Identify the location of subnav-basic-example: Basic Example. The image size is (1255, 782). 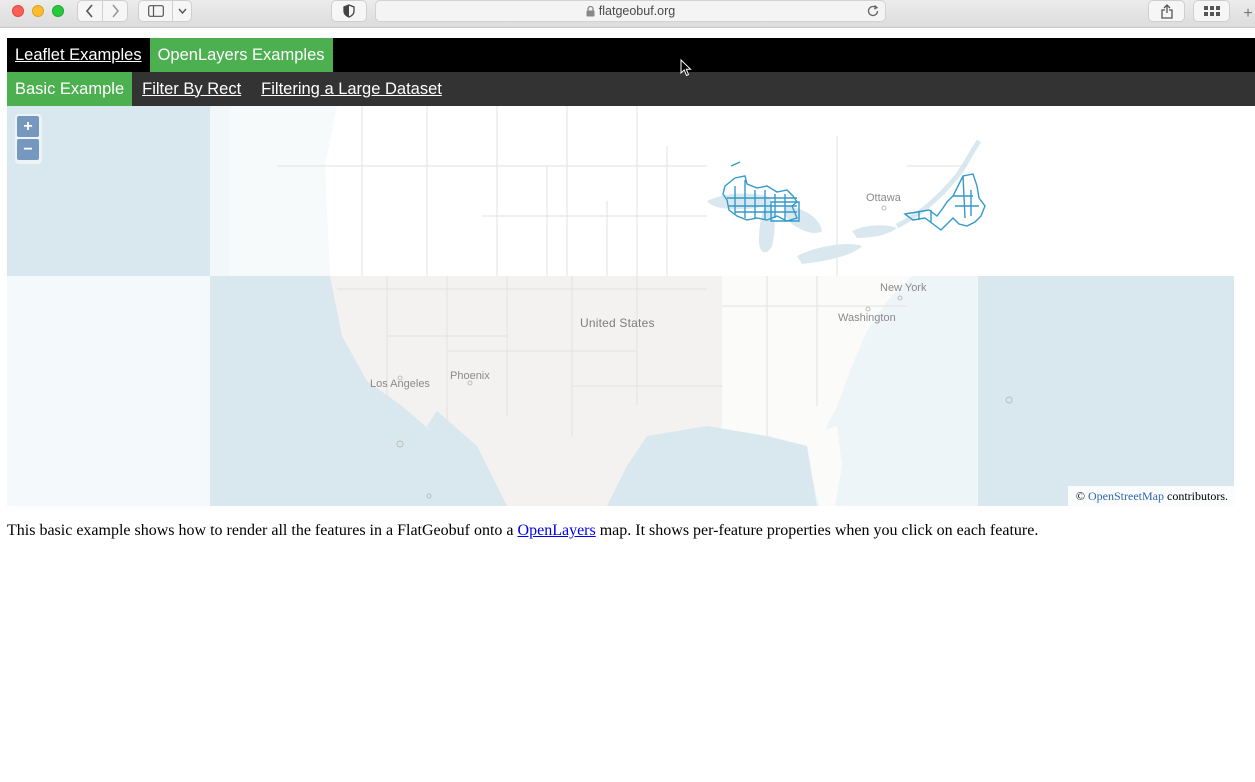
(70, 89).